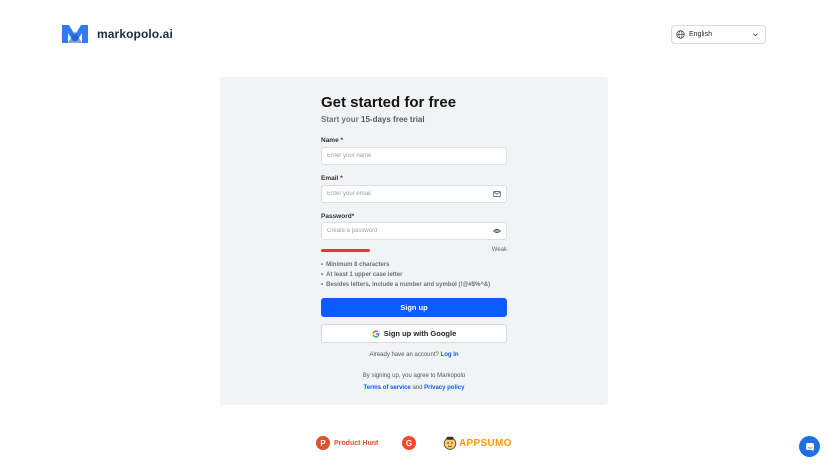  I want to click on brand-logo: markopolo.ai, so click(117, 34).